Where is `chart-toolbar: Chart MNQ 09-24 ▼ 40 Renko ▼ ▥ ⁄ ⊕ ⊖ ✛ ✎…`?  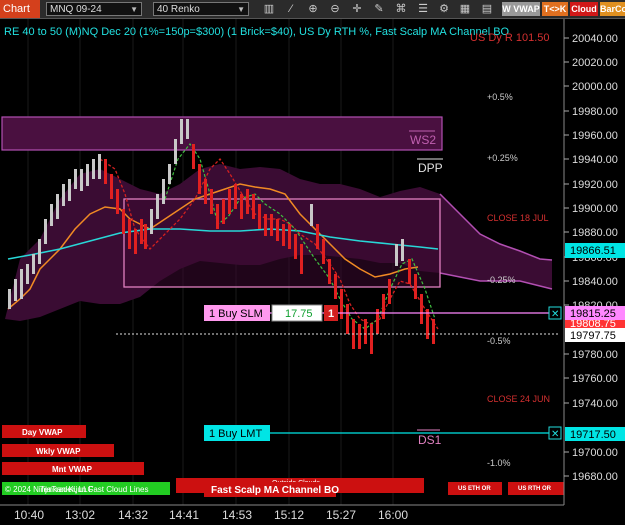 chart-toolbar: Chart MNQ 09-24 ▼ 40 Renko ▼ ▥ ⁄ ⊕ ⊖ ✛ ✎… is located at coordinates (312, 9).